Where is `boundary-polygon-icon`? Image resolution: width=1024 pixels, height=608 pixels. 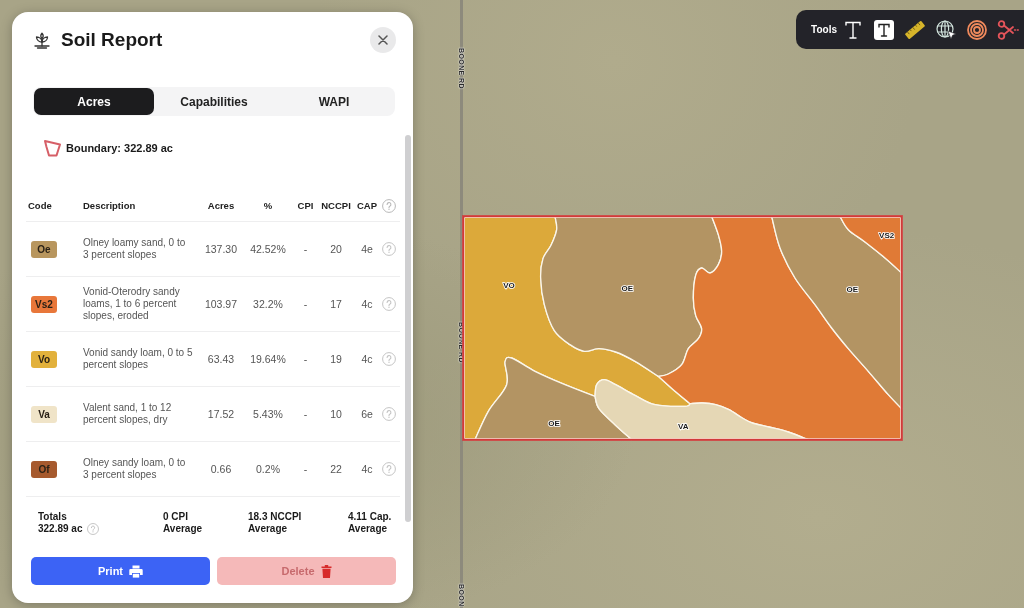
boundary-polygon-icon is located at coordinates (53, 148).